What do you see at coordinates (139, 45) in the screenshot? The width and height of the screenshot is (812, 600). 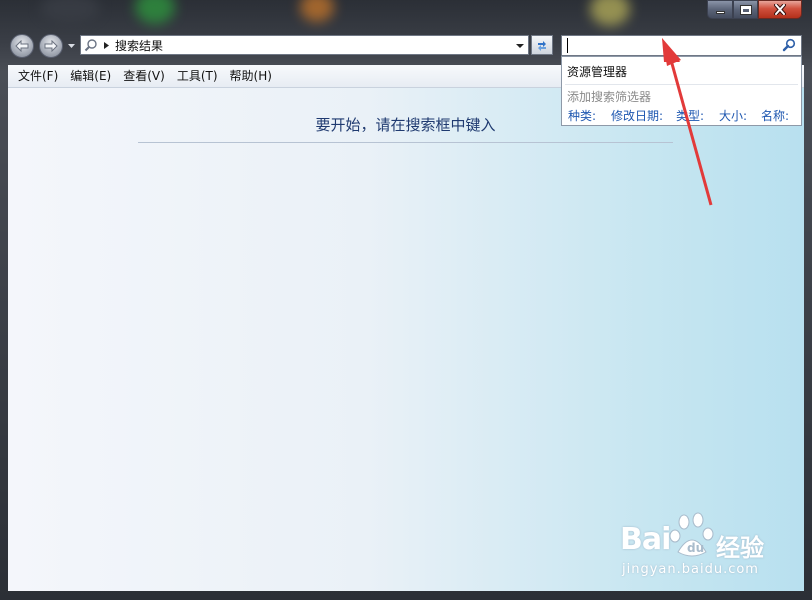 I see `breadcrumb-item: 搜索结果` at bounding box center [139, 45].